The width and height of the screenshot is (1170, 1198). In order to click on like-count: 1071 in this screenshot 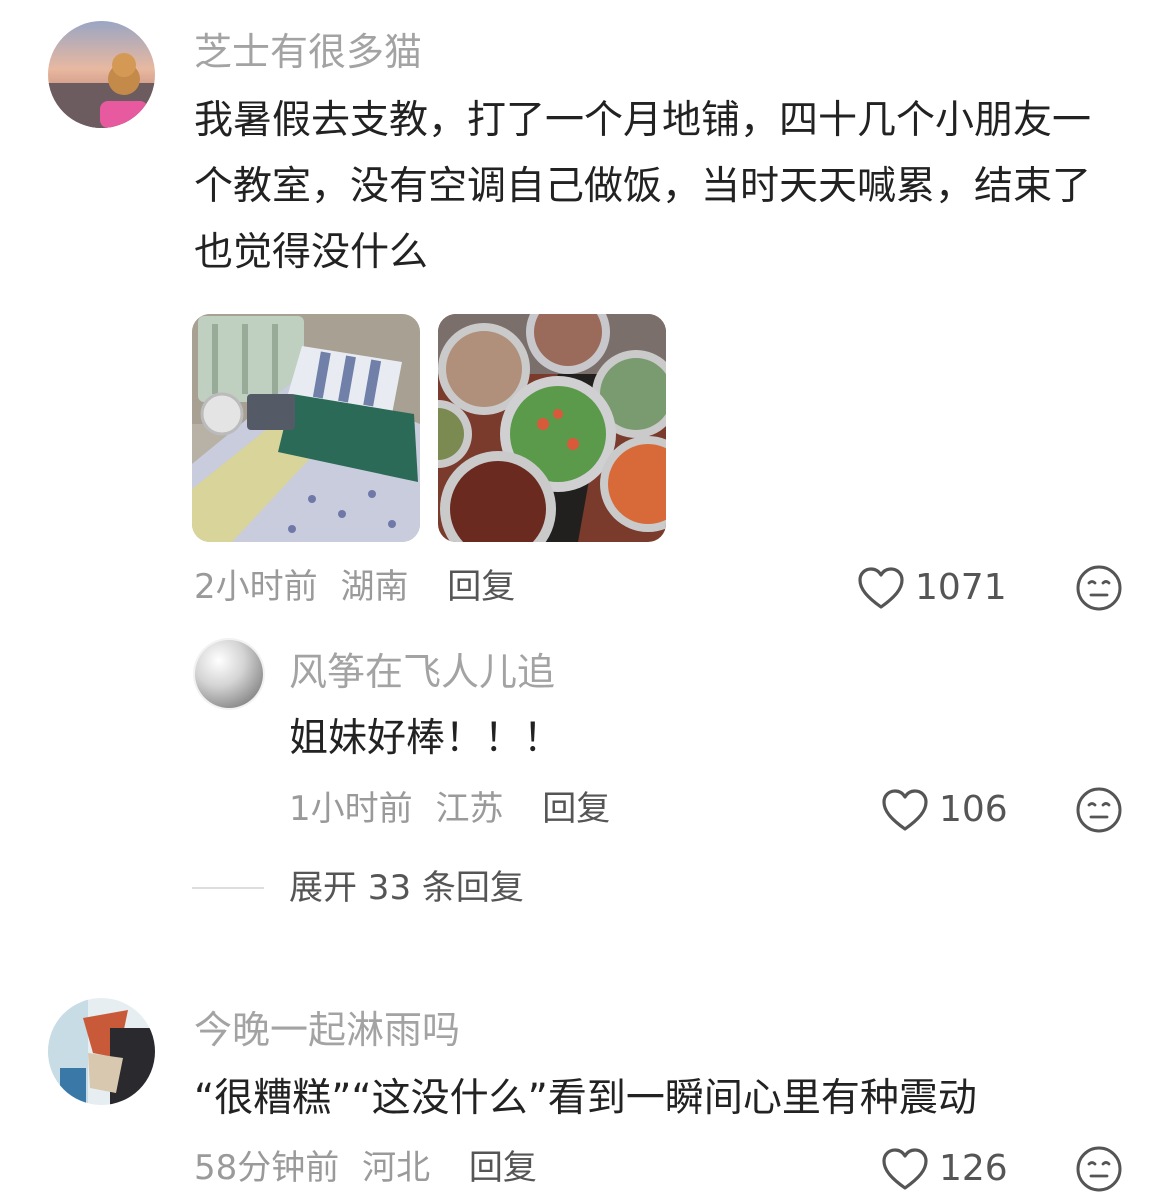, I will do `click(961, 587)`.